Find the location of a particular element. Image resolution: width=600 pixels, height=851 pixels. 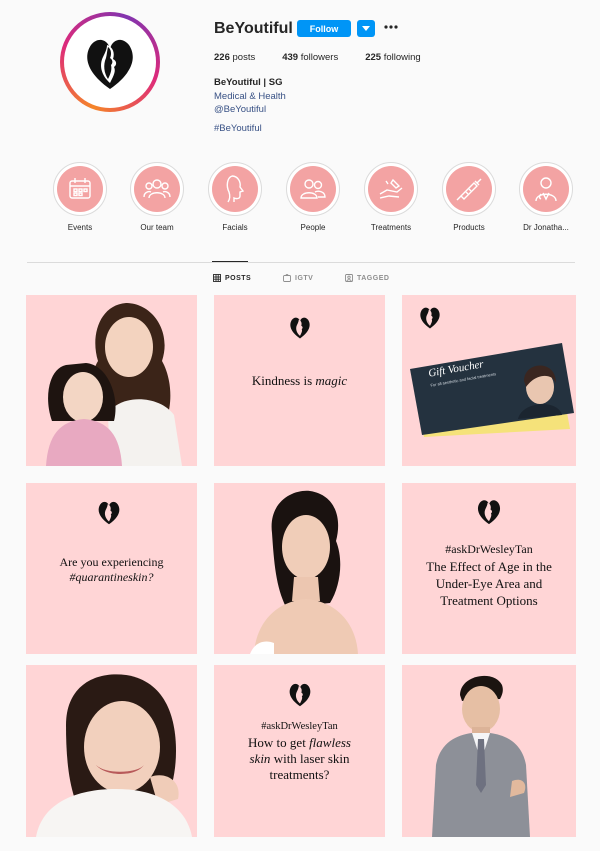

hand-cream-icon is located at coordinates (391, 188).